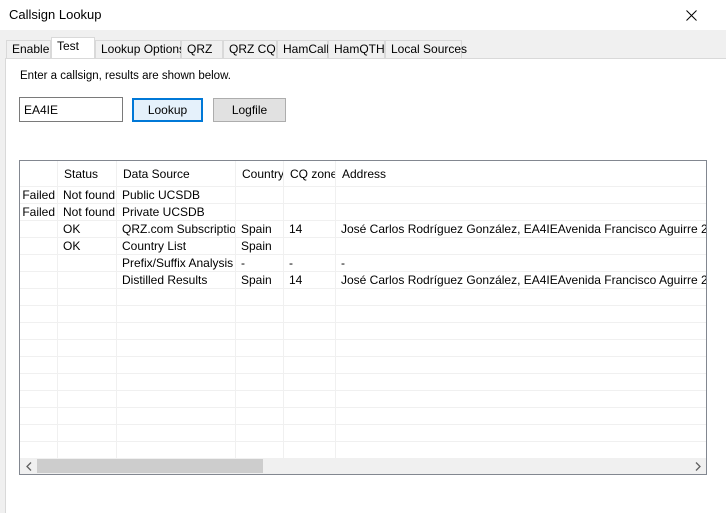 The image size is (726, 513). Describe the element at coordinates (202, 49) in the screenshot. I see `tab-qrz: QRZ` at that location.